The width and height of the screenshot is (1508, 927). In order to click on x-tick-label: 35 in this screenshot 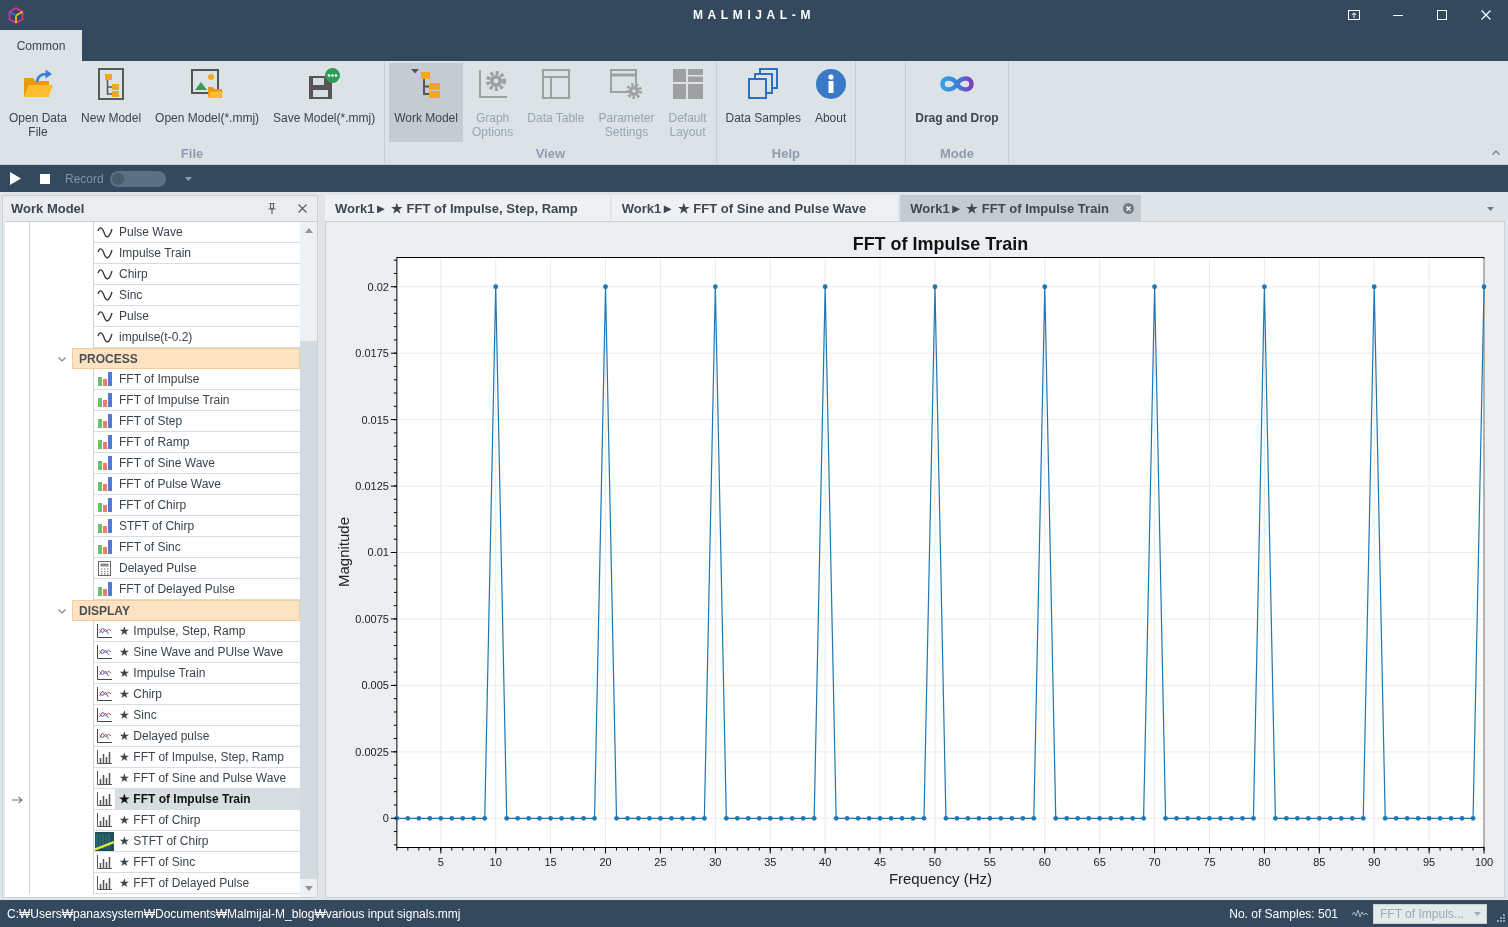, I will do `click(770, 862)`.